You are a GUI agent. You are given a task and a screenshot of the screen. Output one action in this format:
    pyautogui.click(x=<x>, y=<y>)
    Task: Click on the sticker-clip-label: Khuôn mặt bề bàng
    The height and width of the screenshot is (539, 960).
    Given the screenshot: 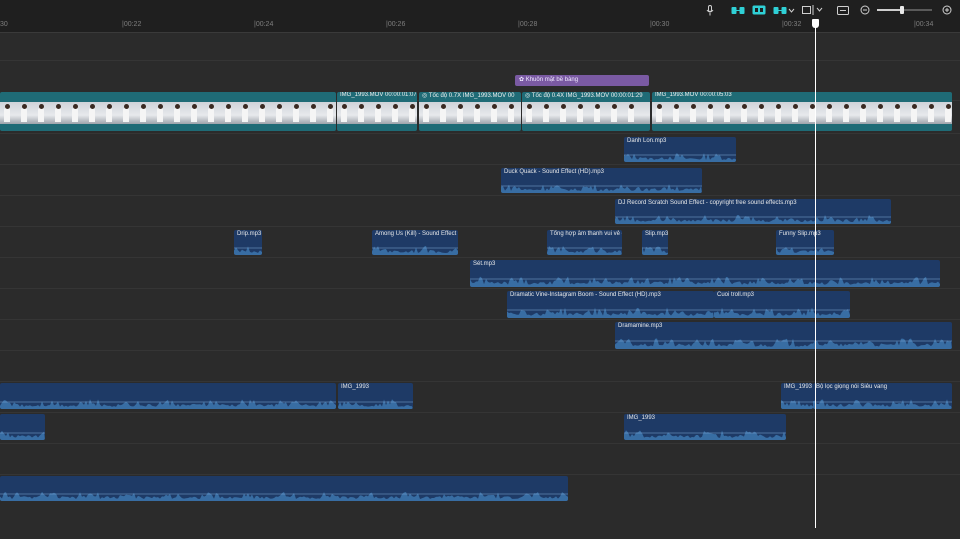 What is the action you would take?
    pyautogui.click(x=552, y=80)
    